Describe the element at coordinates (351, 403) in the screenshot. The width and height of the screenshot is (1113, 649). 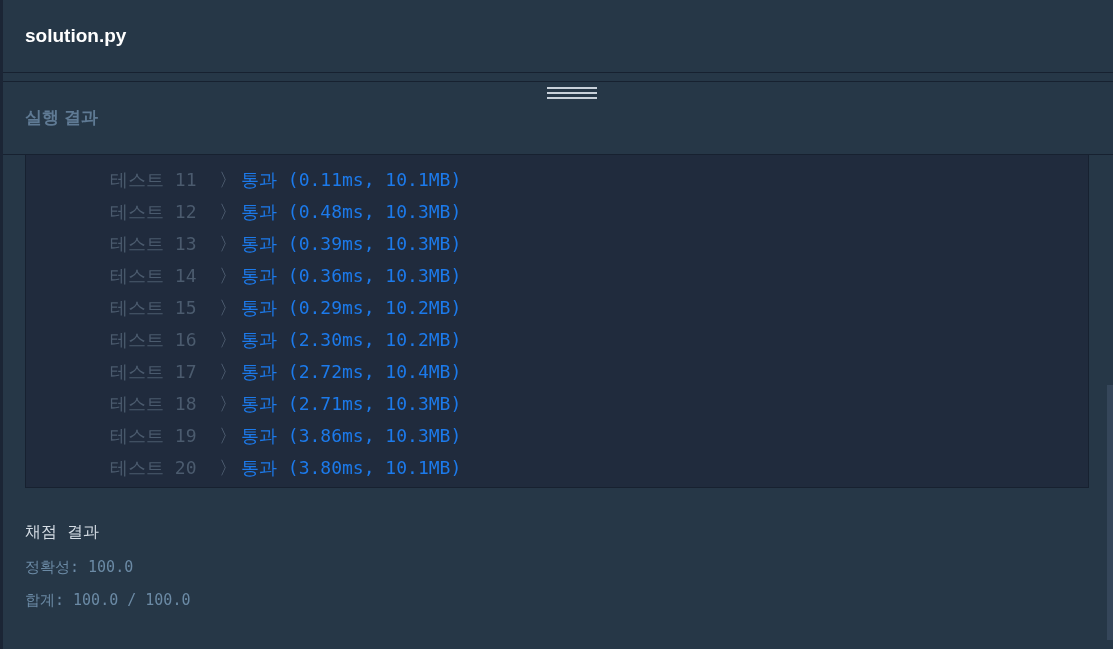
I see `test-result: 통과 (2.71ms, 10.3MB)` at that location.